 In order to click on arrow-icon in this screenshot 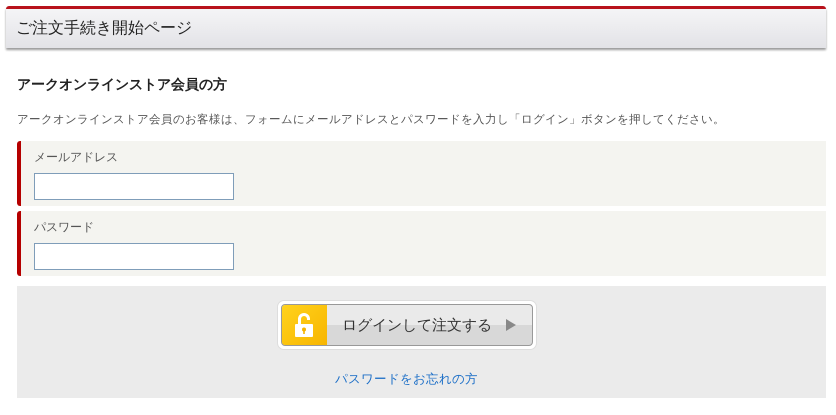, I will do `click(511, 325)`.